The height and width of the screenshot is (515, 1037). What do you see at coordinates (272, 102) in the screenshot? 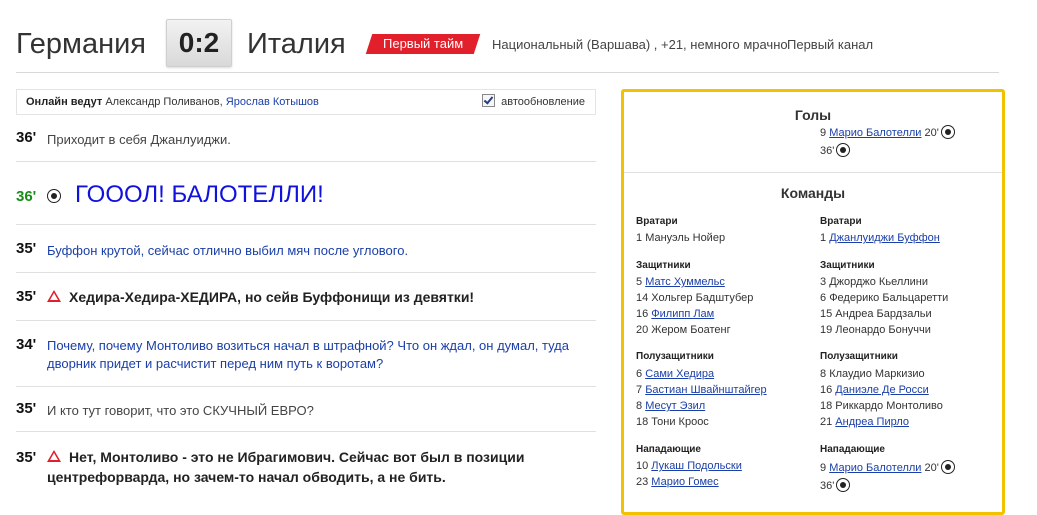
I see `host-link: Ярослав Котышов` at bounding box center [272, 102].